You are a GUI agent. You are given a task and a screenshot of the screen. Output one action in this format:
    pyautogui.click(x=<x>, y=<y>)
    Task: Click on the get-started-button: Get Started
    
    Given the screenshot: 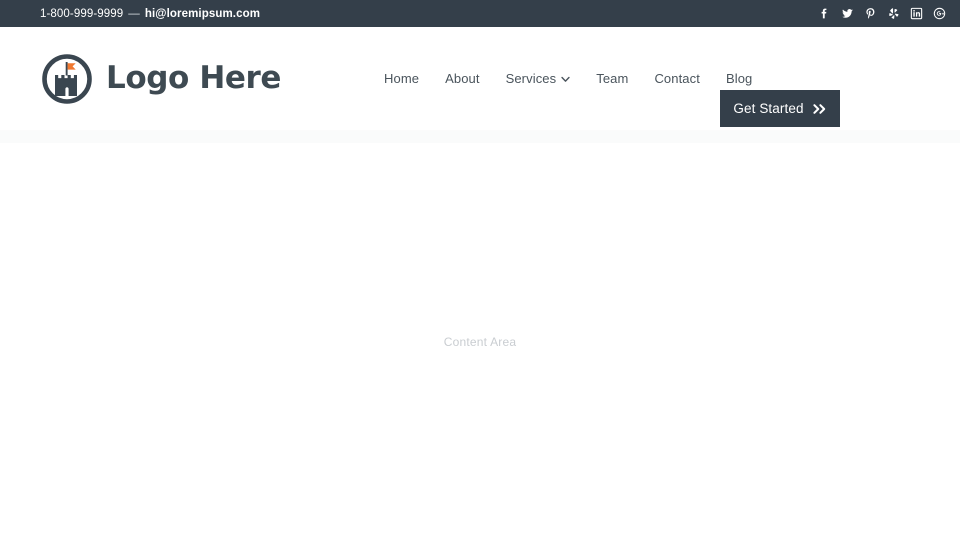 What is the action you would take?
    pyautogui.click(x=780, y=108)
    